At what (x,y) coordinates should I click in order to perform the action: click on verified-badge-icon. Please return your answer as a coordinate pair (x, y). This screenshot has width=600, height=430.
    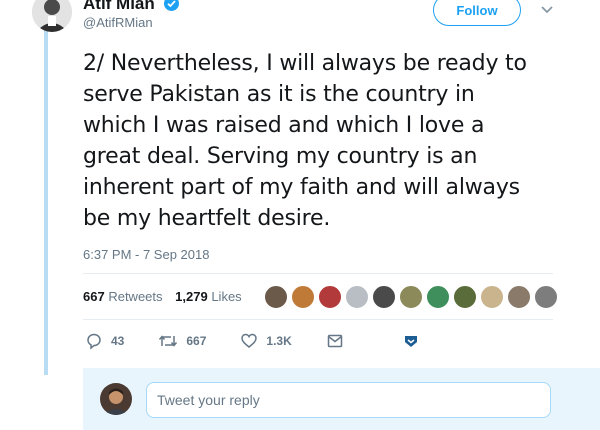
    Looking at the image, I should click on (171, 5).